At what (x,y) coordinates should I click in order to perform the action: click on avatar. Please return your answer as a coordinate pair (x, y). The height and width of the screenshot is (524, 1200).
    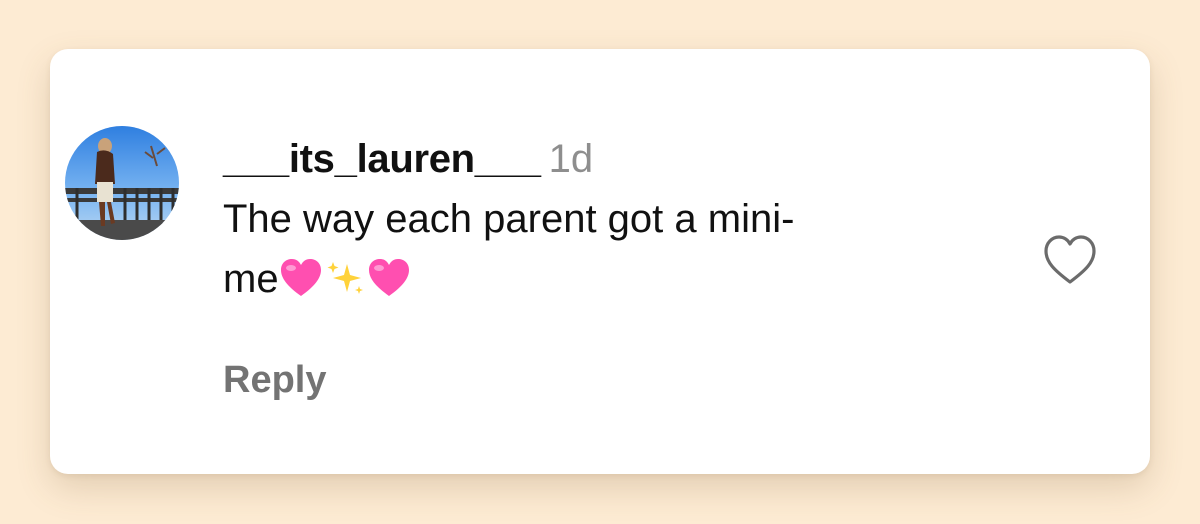
    Looking at the image, I should click on (122, 183).